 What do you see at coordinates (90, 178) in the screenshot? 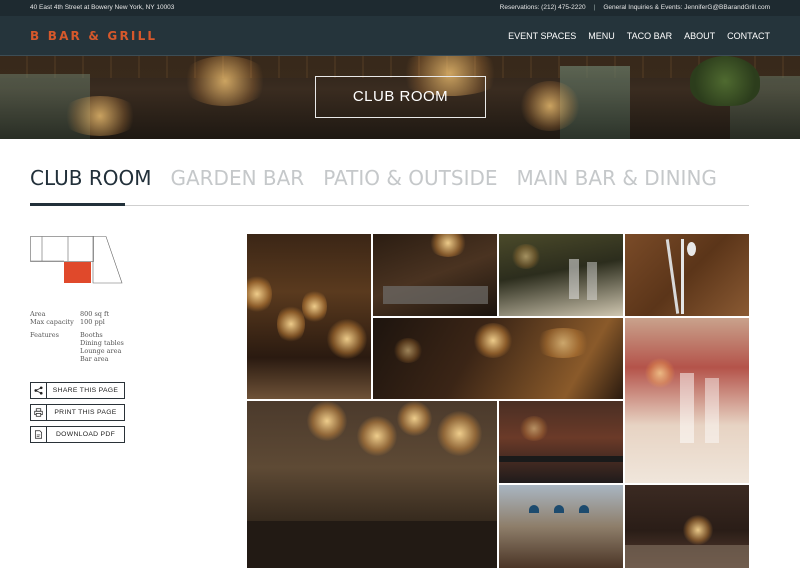
I see `tab-club-room: CLUB ROOM` at bounding box center [90, 178].